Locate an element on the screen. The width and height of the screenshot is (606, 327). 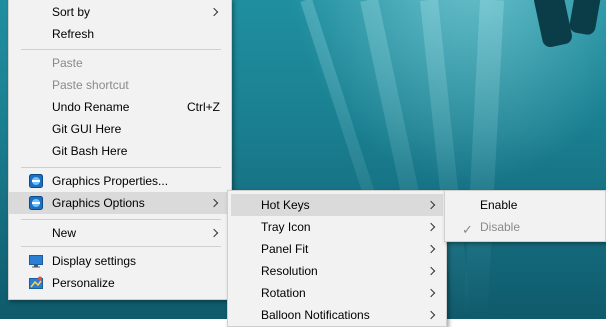
personalize-icon is located at coordinates (36, 282).